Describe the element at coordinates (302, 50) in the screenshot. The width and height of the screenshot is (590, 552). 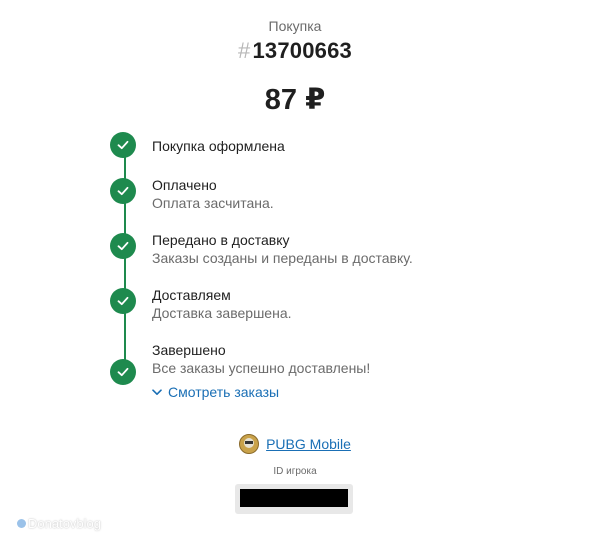
I see `order-number-value: 13700663` at that location.